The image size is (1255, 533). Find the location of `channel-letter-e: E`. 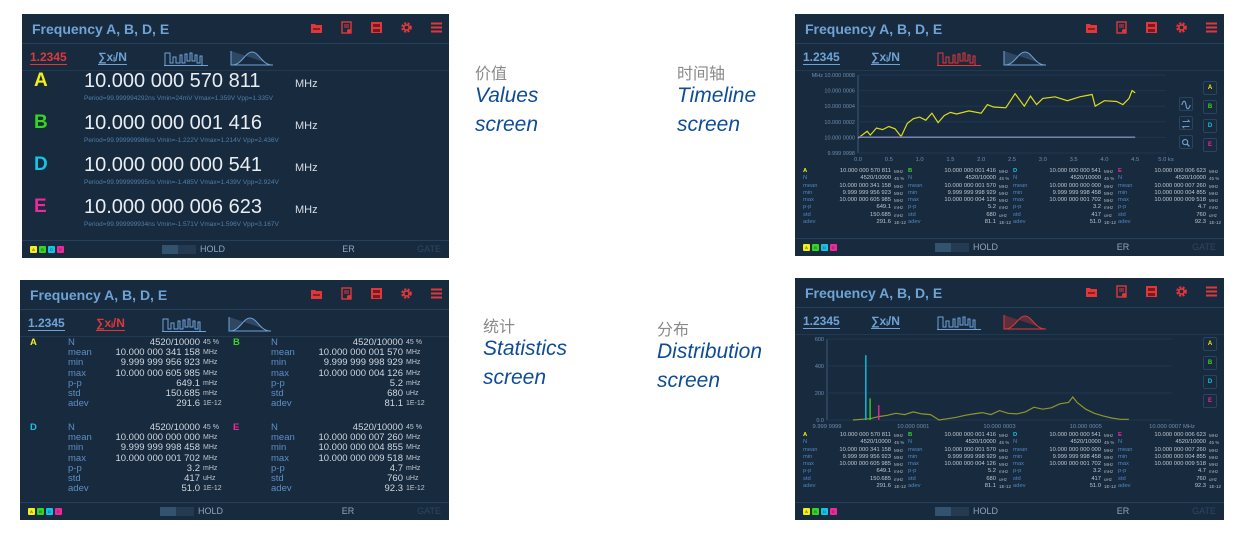

channel-letter-e: E is located at coordinates (40, 206).